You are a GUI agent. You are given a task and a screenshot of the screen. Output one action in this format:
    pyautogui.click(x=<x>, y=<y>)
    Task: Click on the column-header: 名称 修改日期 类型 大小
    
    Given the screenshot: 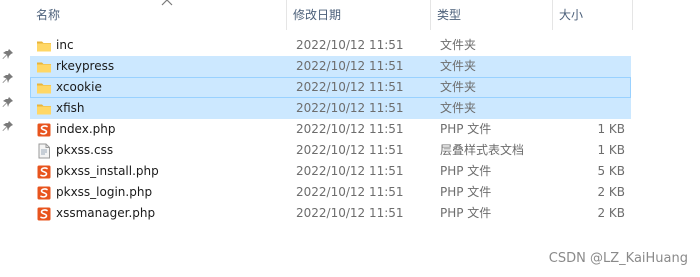 What is the action you would take?
    pyautogui.click(x=361, y=15)
    